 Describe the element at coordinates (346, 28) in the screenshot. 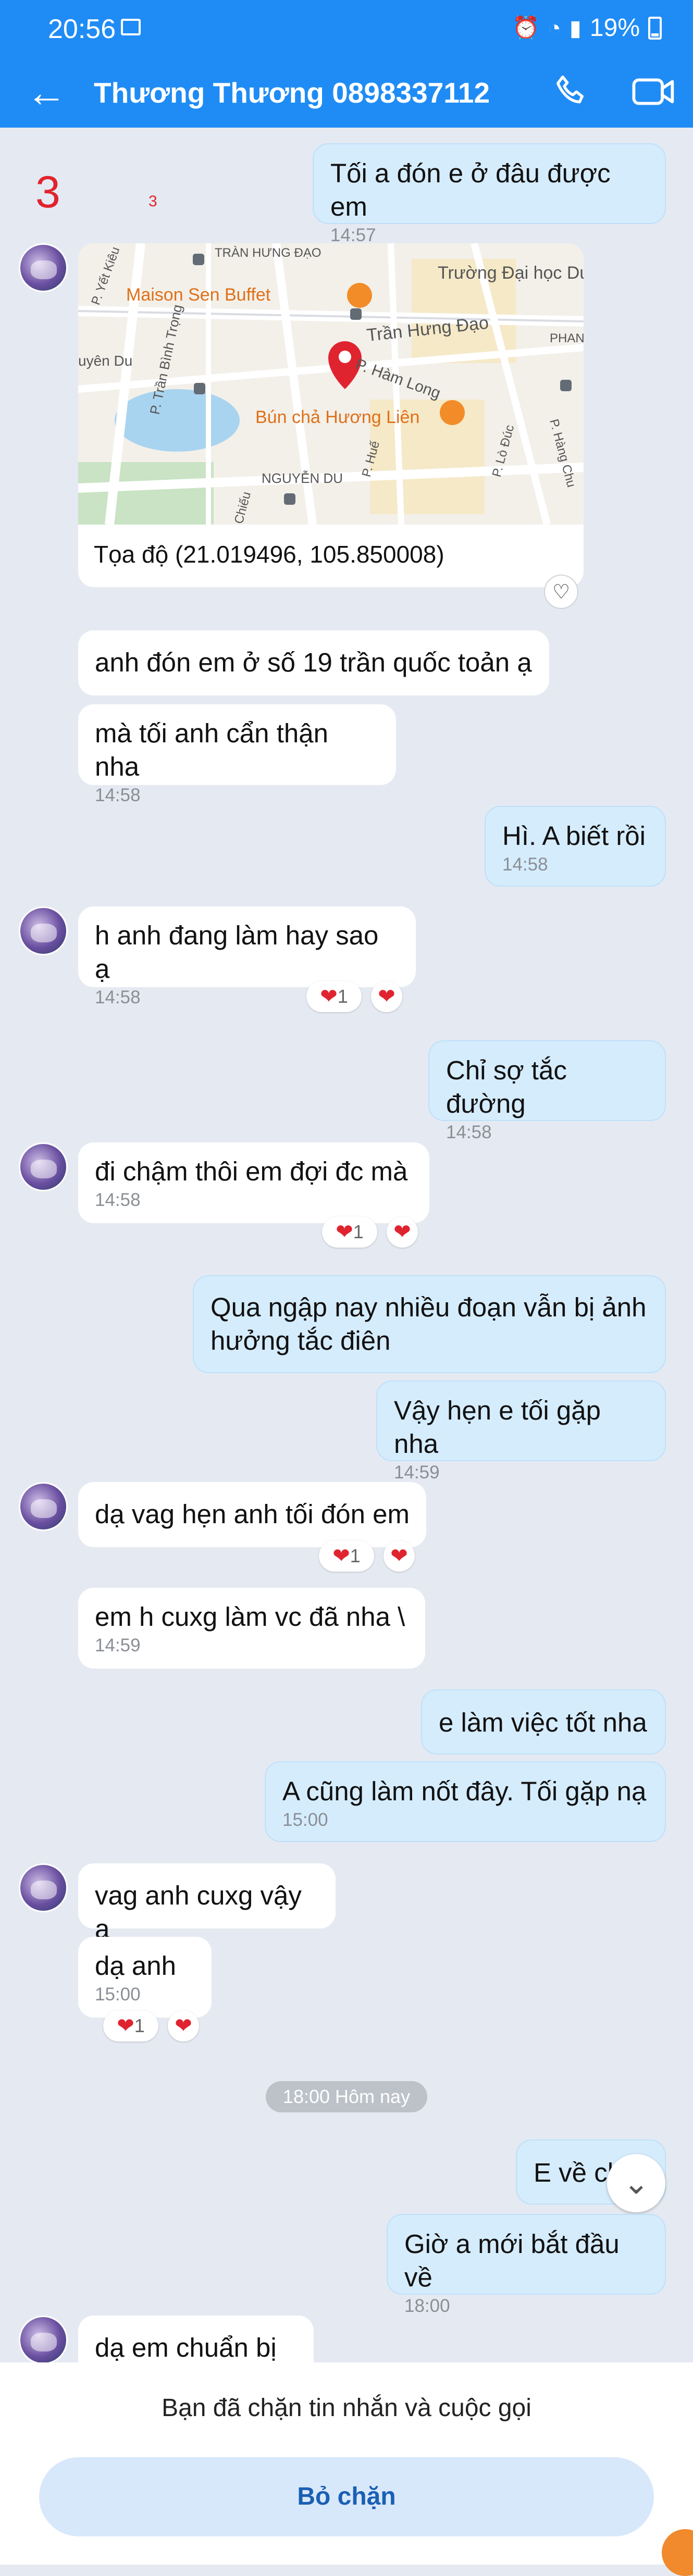

I see `status-bar: 20:56 ⏰ ◔ ▮ 19%` at that location.